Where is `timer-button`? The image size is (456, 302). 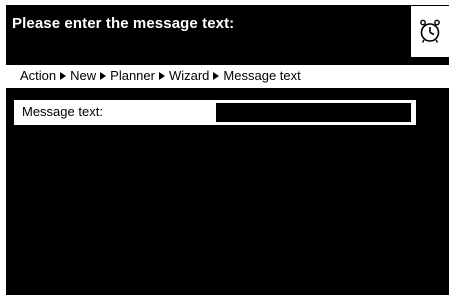
timer-button is located at coordinates (430, 31).